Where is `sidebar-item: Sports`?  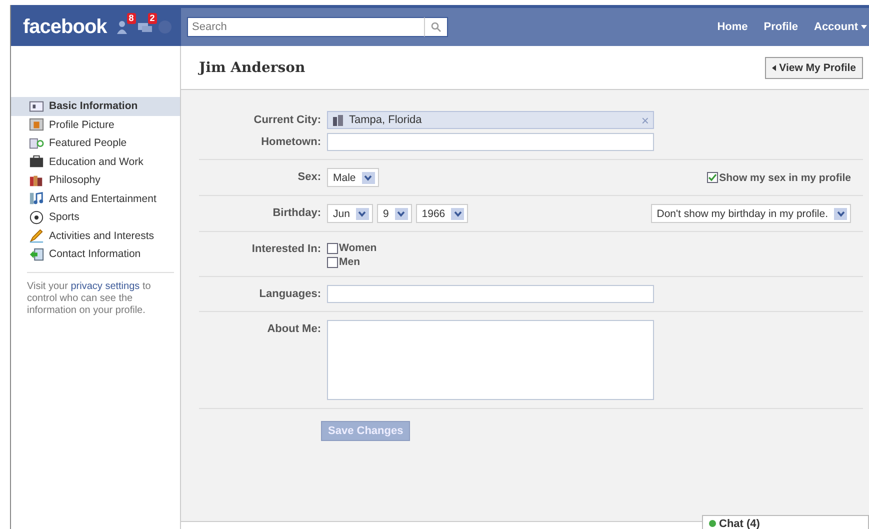
sidebar-item: Sports is located at coordinates (95, 217).